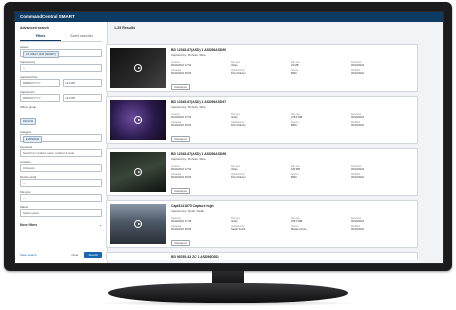  What do you see at coordinates (61, 116) in the screenshot?
I see `field-officer-group: Officer group Patrol-W` at bounding box center [61, 116].